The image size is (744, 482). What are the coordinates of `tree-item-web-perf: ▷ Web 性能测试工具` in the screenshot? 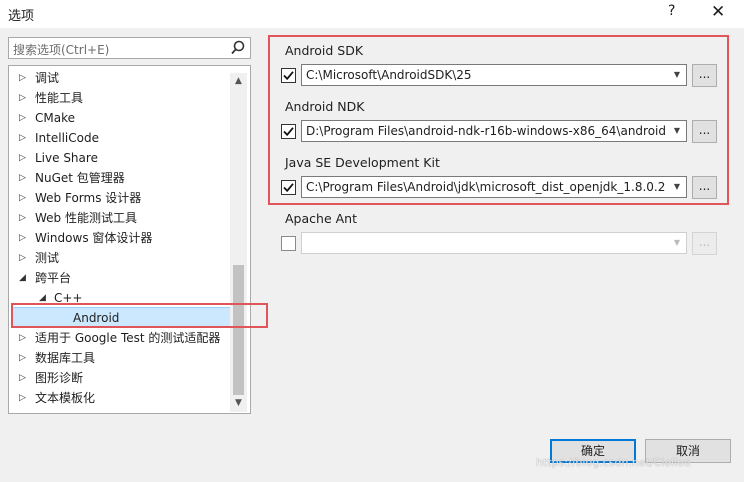 It's located at (120, 218).